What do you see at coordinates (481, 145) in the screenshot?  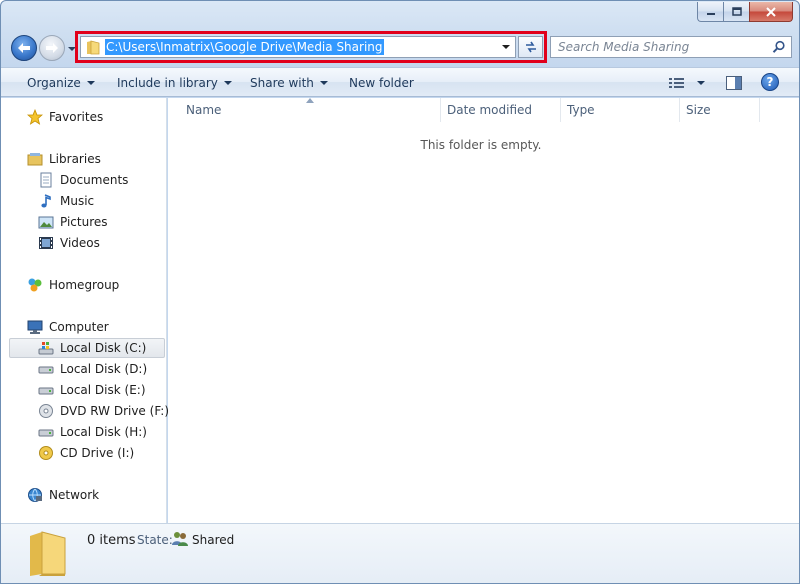 I see `empty-folder-message: This folder is empty.` at bounding box center [481, 145].